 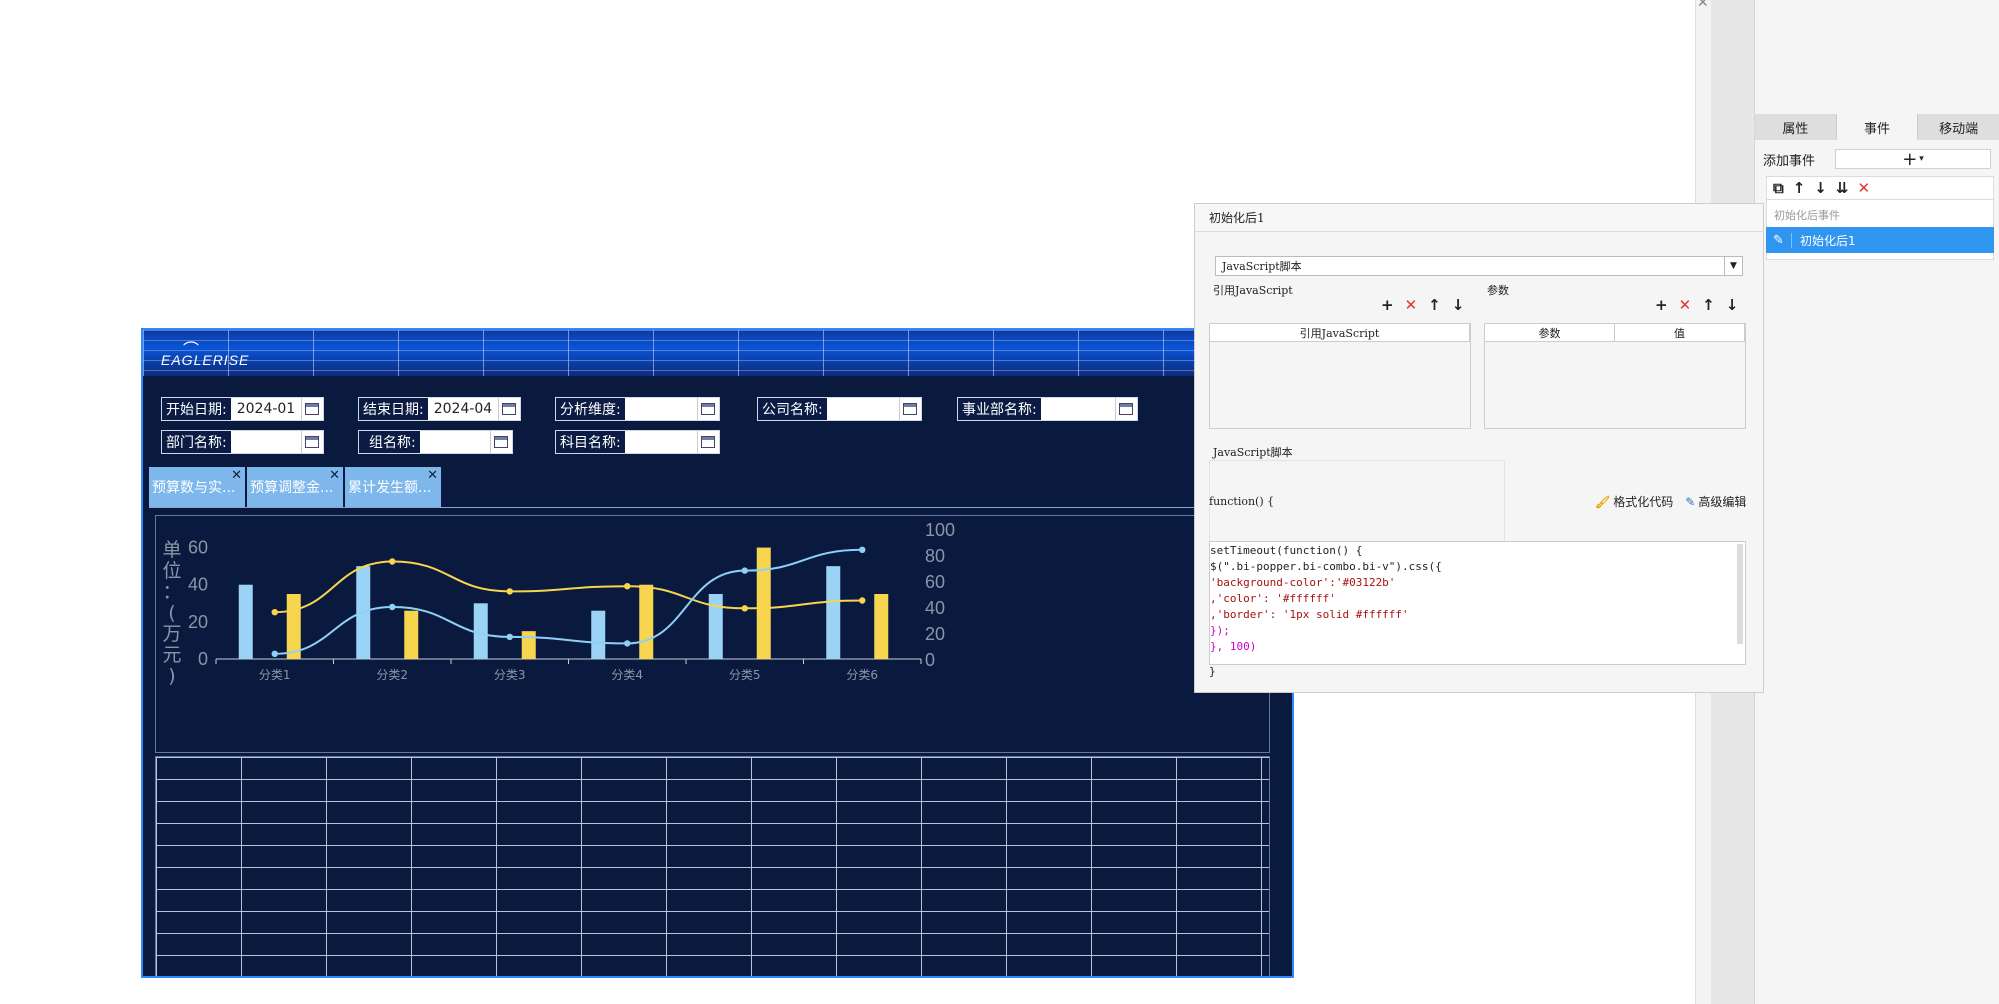 What do you see at coordinates (935, 608) in the screenshot?
I see `y2-tick-label: 40` at bounding box center [935, 608].